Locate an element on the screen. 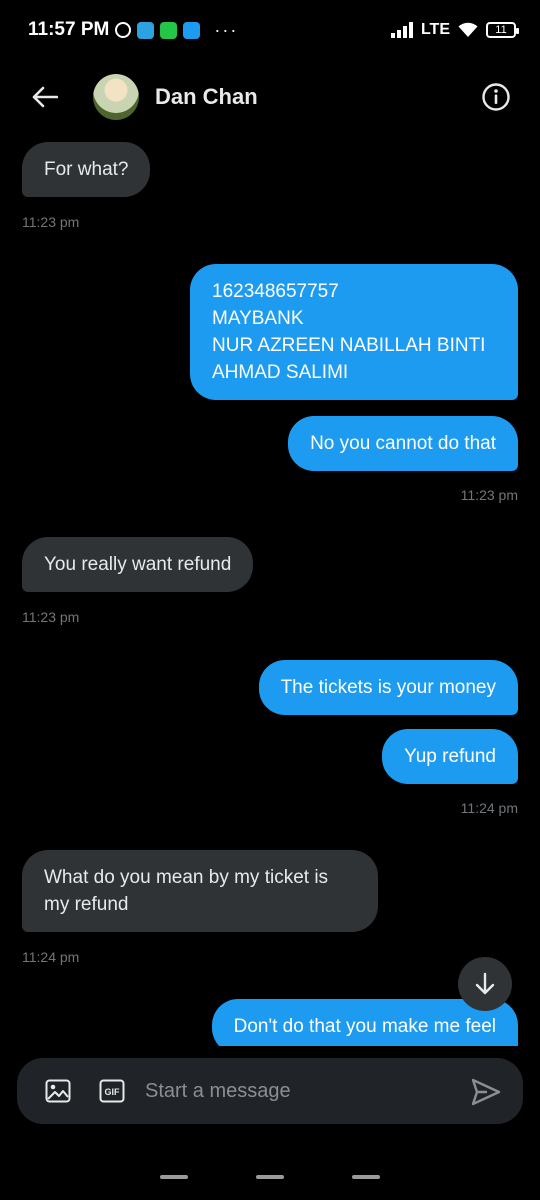 This screenshot has height=1200, width=540. message-text: Yup refund is located at coordinates (450, 756).